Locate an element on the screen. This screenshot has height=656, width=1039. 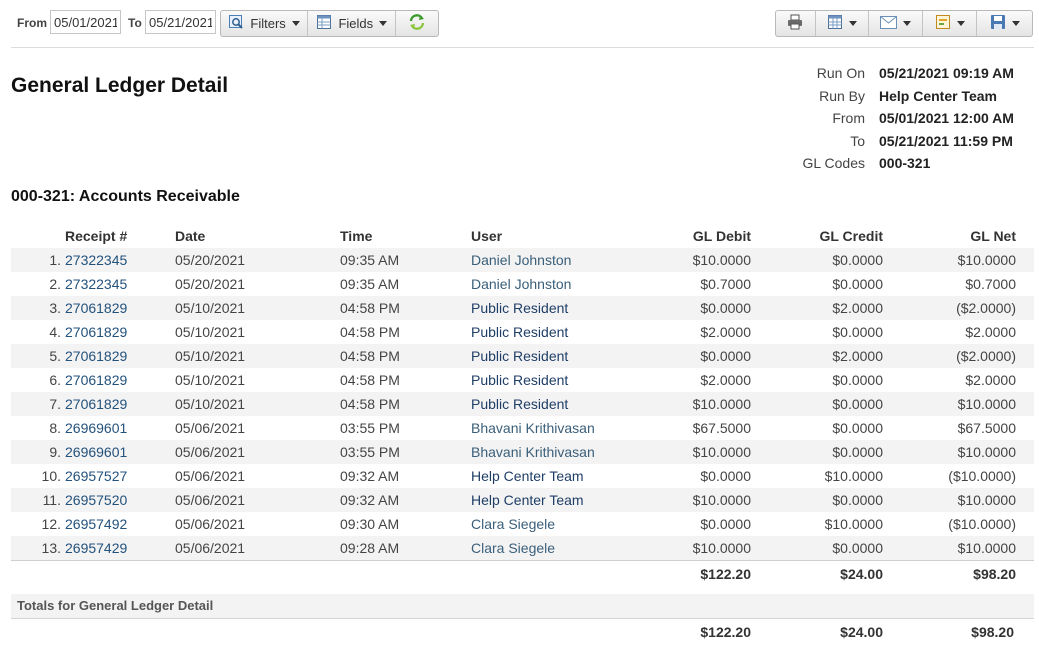
from-date-input is located at coordinates (85, 22).